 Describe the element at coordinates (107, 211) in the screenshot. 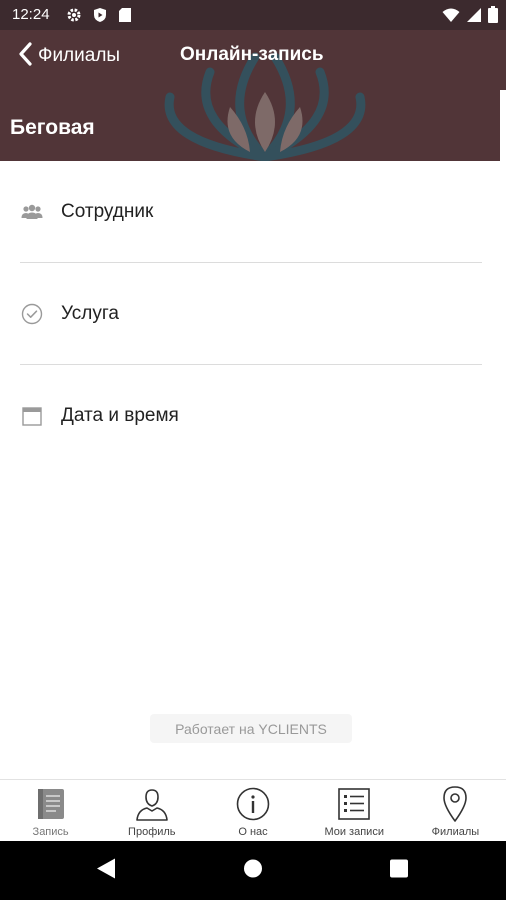

I see `menu-item-label: Сотрудник` at that location.